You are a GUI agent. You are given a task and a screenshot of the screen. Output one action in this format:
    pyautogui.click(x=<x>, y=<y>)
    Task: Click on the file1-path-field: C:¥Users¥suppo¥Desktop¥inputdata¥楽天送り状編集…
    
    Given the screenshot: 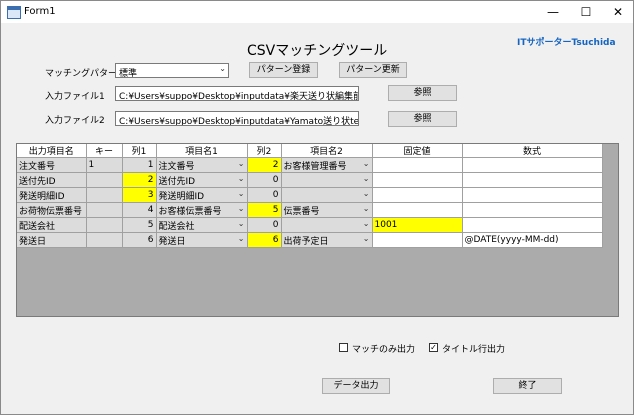 What is the action you would take?
    pyautogui.click(x=237, y=93)
    